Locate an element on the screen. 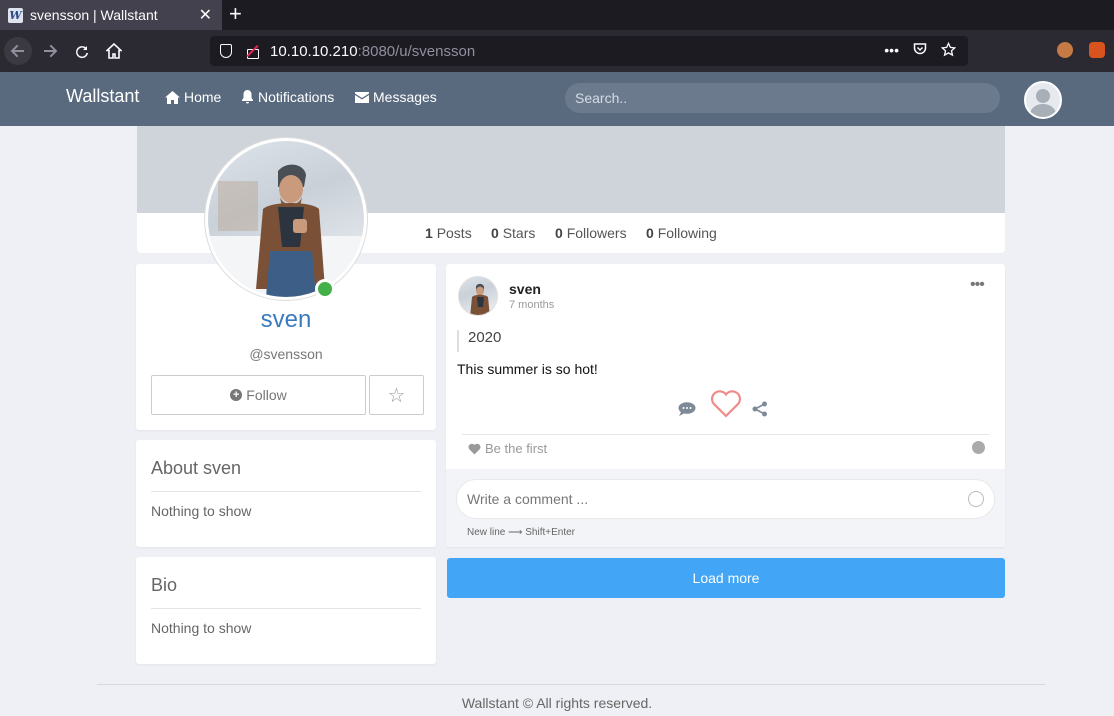 The width and height of the screenshot is (1114, 716). post-options-icon: ••• is located at coordinates (977, 285).